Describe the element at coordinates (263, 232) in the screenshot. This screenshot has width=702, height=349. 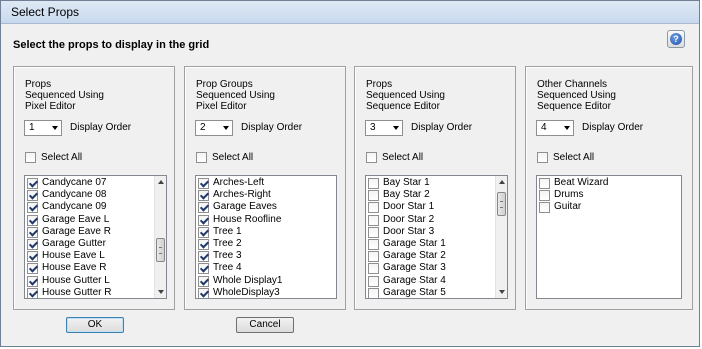
I see `list-item: Tree 1` at that location.